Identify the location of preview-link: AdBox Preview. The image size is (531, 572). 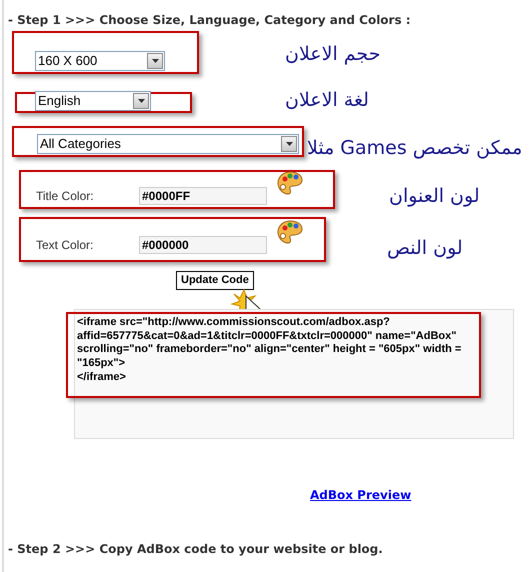
(361, 495).